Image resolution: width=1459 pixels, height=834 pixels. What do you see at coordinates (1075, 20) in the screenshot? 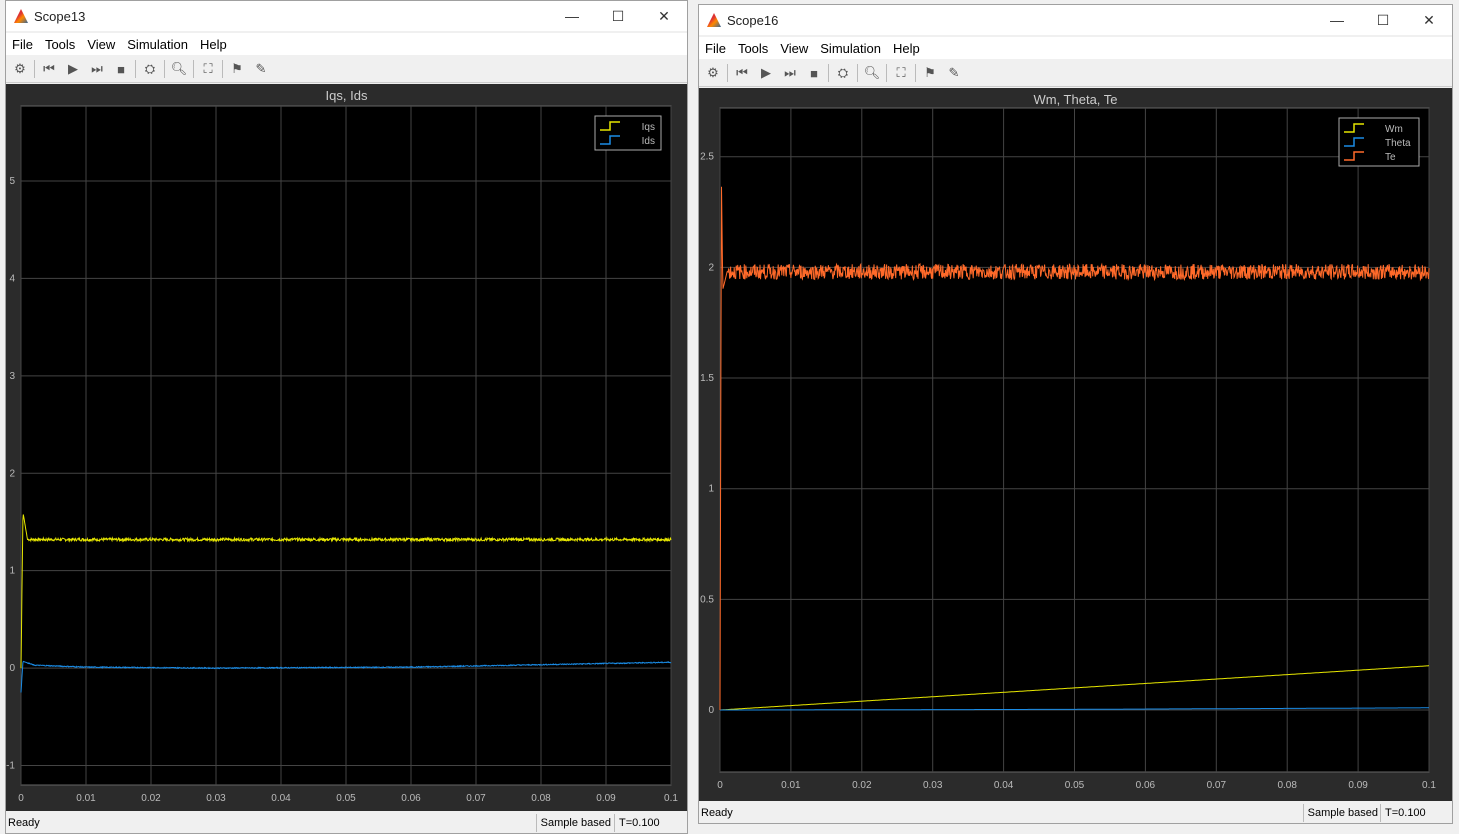
I see `title-bar: Scope16 — ☐ ✕` at bounding box center [1075, 20].